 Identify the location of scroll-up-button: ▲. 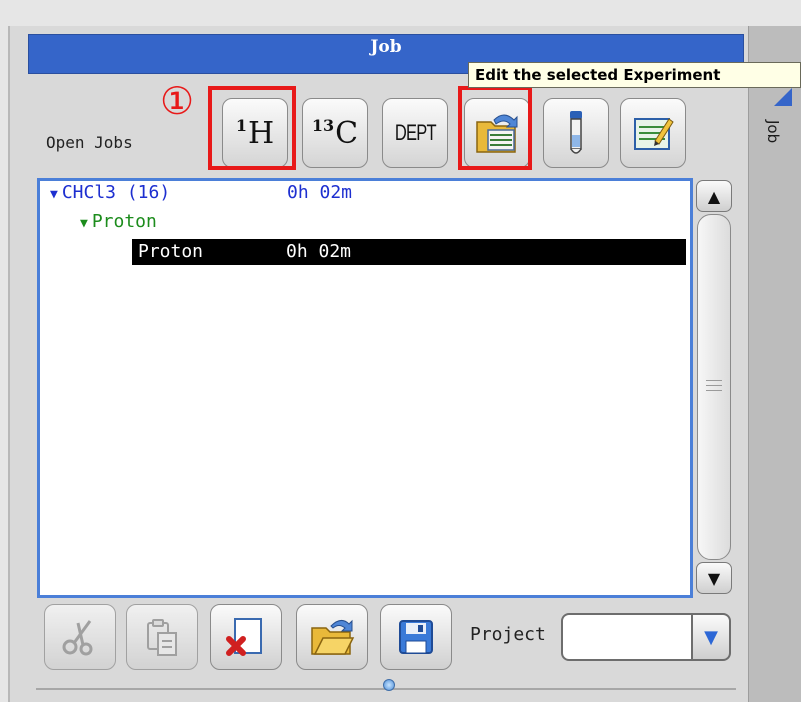
(714, 196).